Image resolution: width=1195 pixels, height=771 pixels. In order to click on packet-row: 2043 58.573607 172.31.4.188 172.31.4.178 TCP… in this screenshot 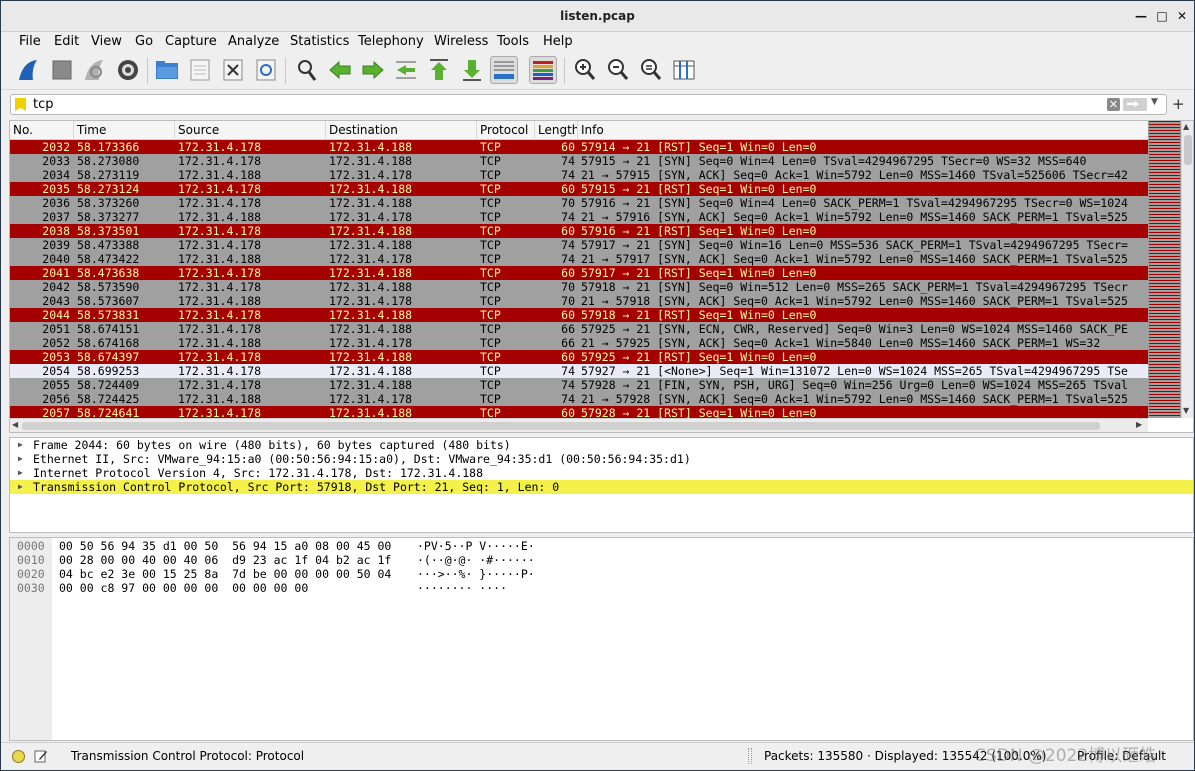, I will do `click(579, 301)`.